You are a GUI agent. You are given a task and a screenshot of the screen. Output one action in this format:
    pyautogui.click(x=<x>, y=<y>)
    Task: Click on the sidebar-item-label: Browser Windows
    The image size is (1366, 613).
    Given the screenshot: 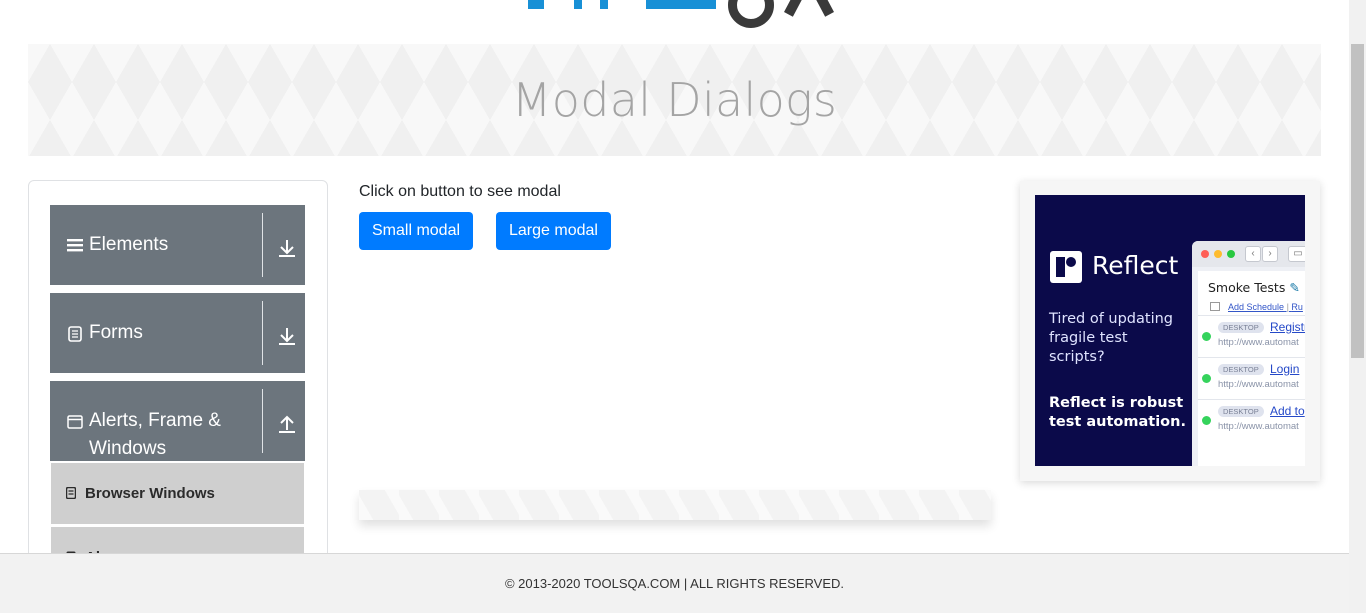 What is the action you would take?
    pyautogui.click(x=150, y=493)
    